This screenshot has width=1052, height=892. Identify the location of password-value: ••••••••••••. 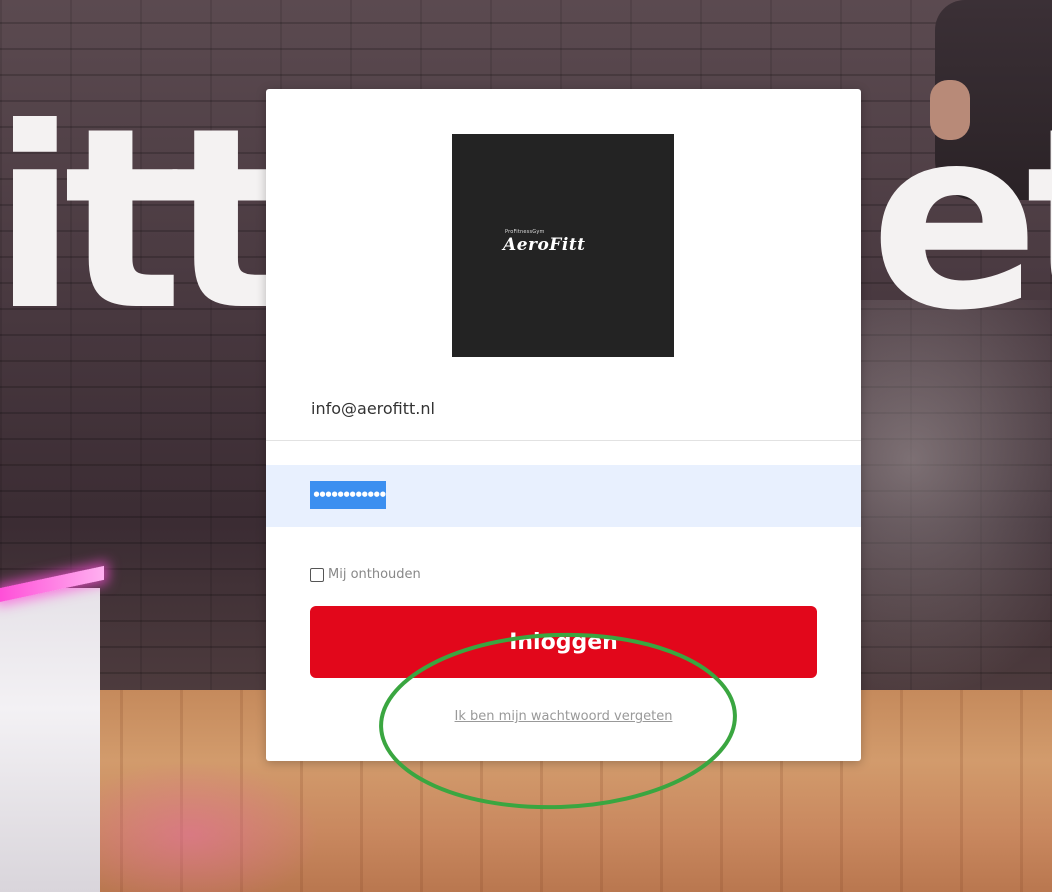
(348, 495).